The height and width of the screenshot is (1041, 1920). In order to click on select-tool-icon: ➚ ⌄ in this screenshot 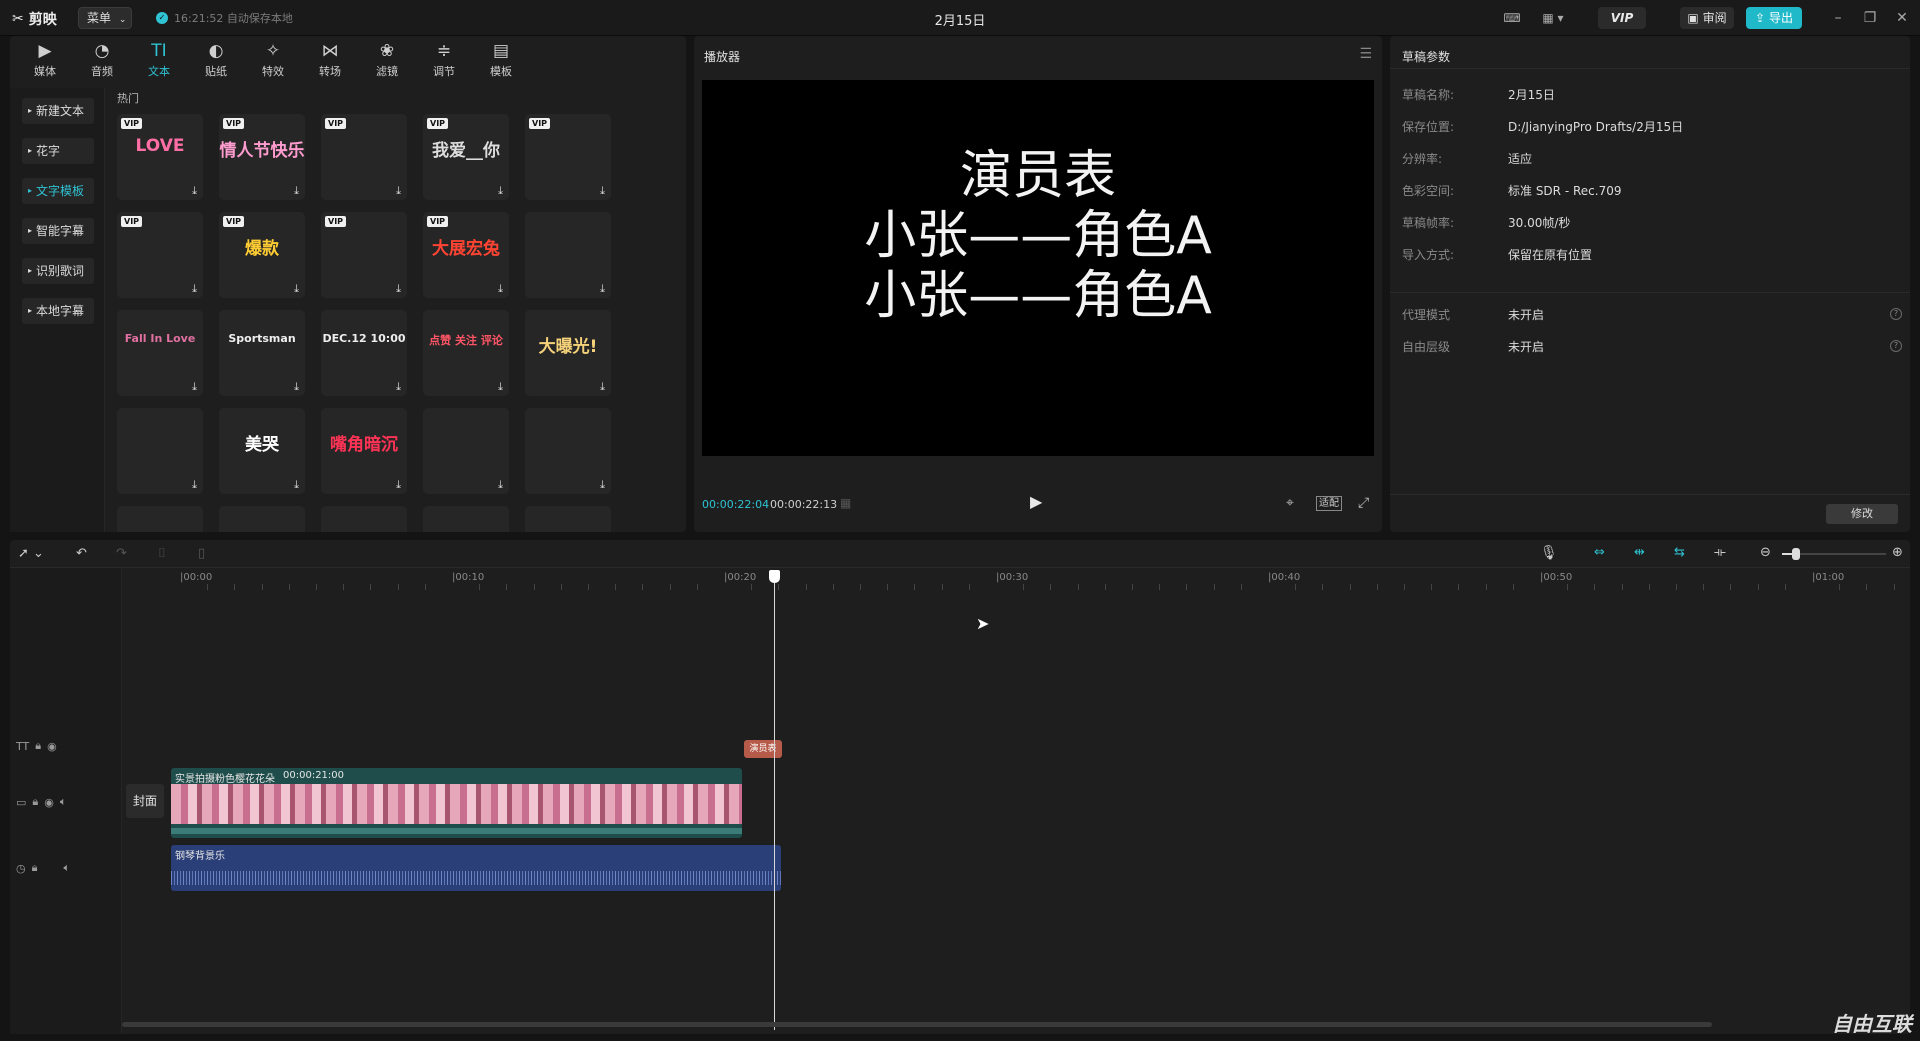, I will do `click(31, 553)`.